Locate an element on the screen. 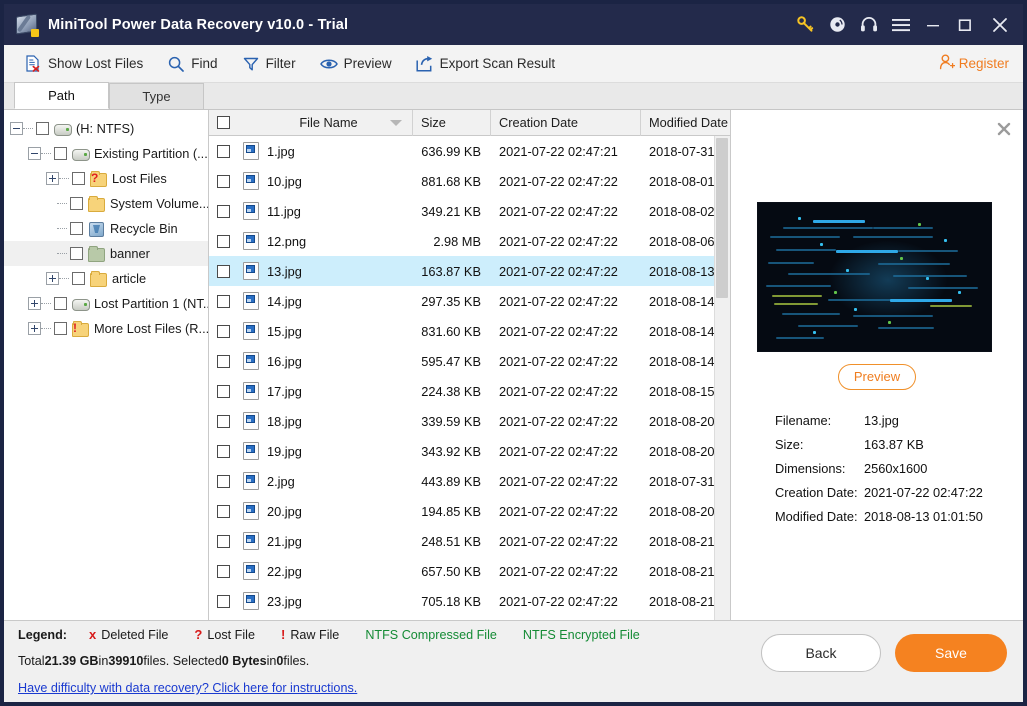  minimize-icon is located at coordinates (933, 24).